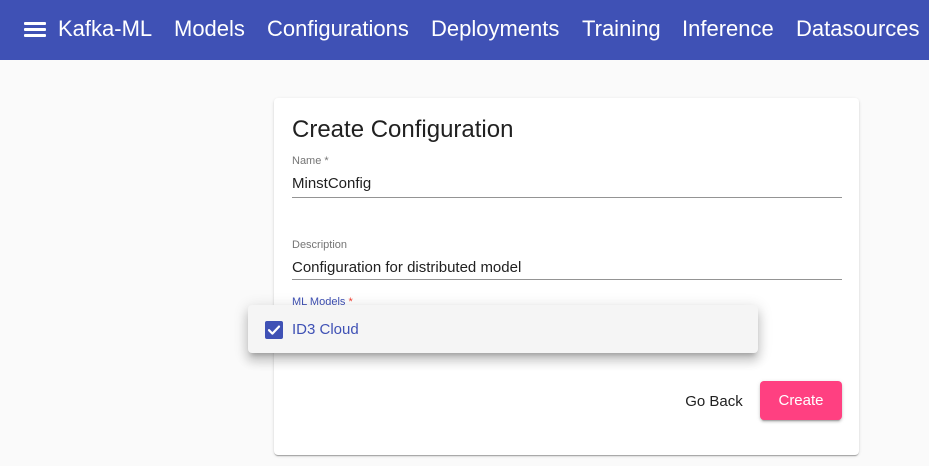 This screenshot has height=466, width=929. What do you see at coordinates (403, 129) in the screenshot?
I see `page-title: Create Configuration` at bounding box center [403, 129].